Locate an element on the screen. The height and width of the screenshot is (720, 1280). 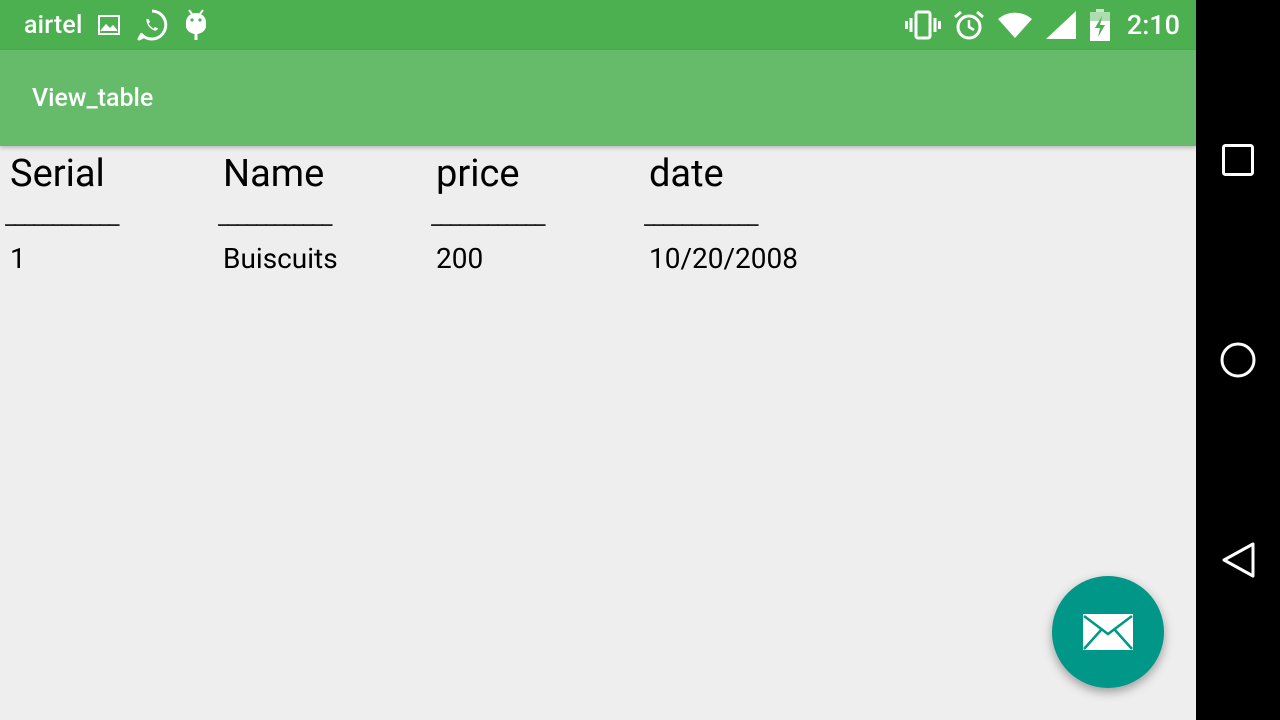
back-button is located at coordinates (1238, 560).